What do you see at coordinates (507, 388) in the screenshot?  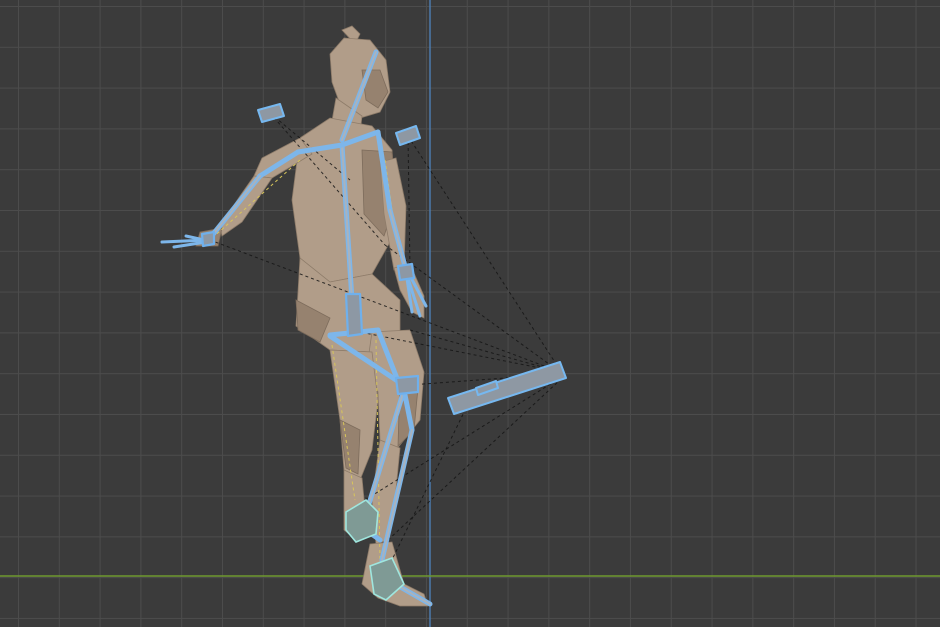 I see `root-control` at bounding box center [507, 388].